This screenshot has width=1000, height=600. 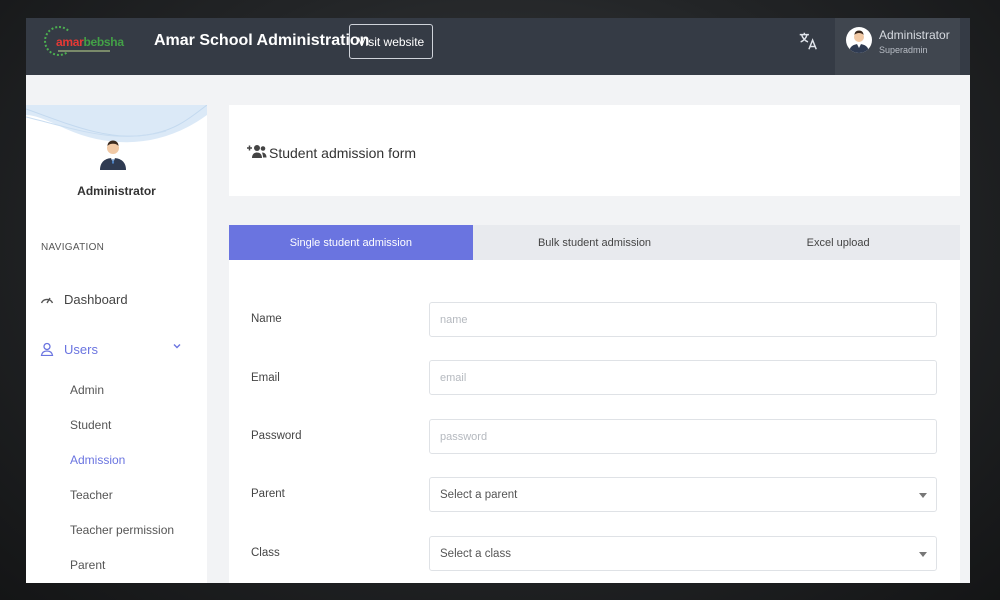 What do you see at coordinates (122, 530) in the screenshot?
I see `sidebar-subitem-teacher-permission: Teacher permission` at bounding box center [122, 530].